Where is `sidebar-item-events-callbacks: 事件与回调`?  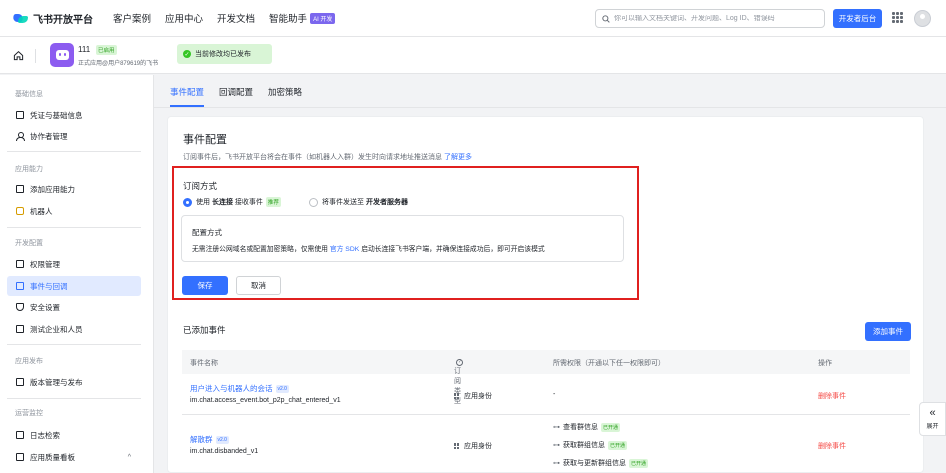 sidebar-item-events-callbacks: 事件与回调 is located at coordinates (74, 286).